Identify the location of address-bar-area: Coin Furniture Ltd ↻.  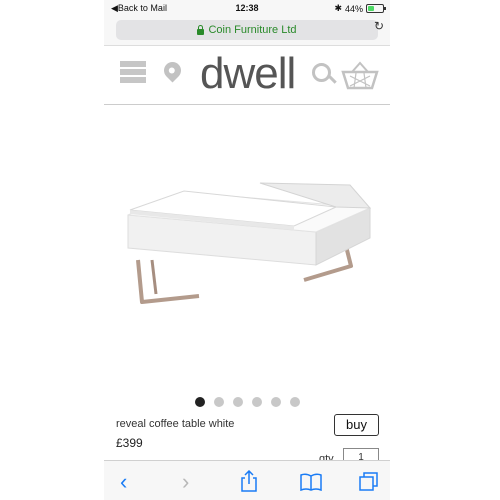
(247, 31).